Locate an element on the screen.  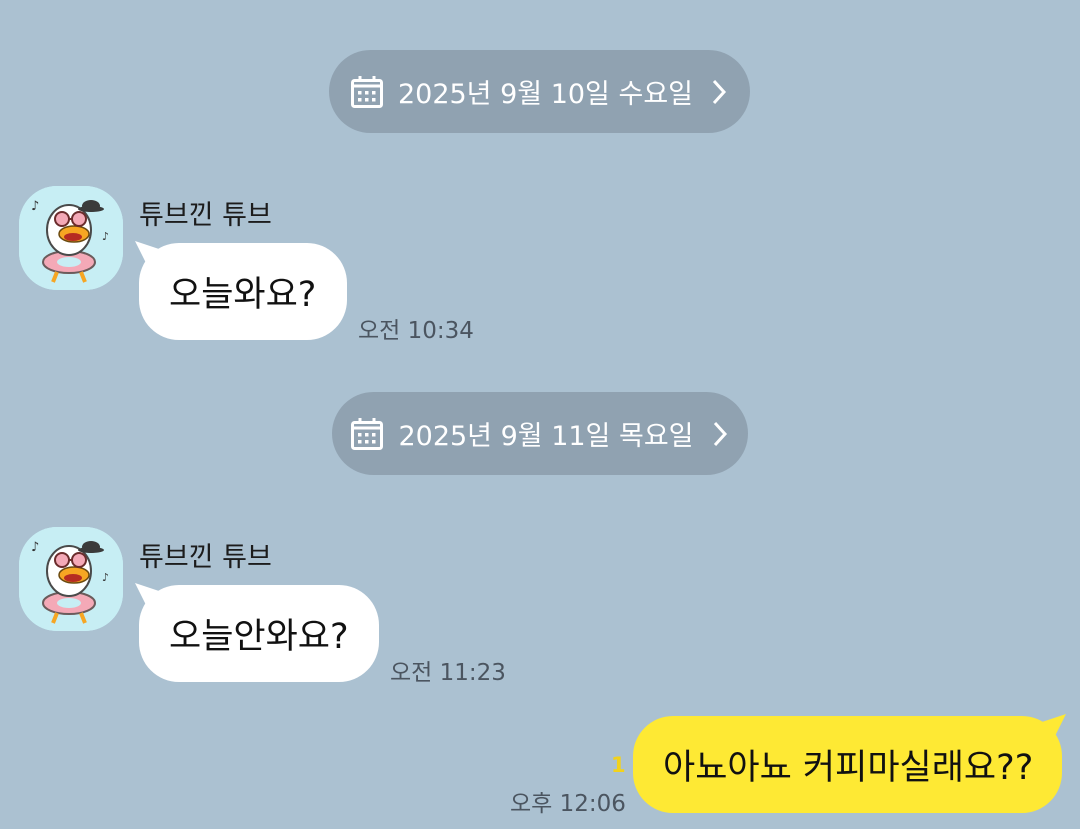
message-bubble: 오늘안와요? is located at coordinates (257, 632).